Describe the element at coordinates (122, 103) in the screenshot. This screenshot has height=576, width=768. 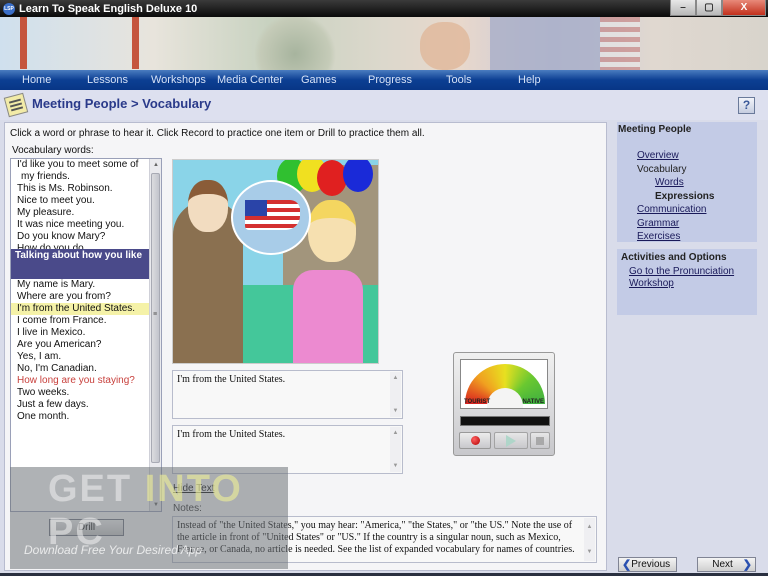
I see `breadcrumb: Meeting People > Vocabulary` at that location.